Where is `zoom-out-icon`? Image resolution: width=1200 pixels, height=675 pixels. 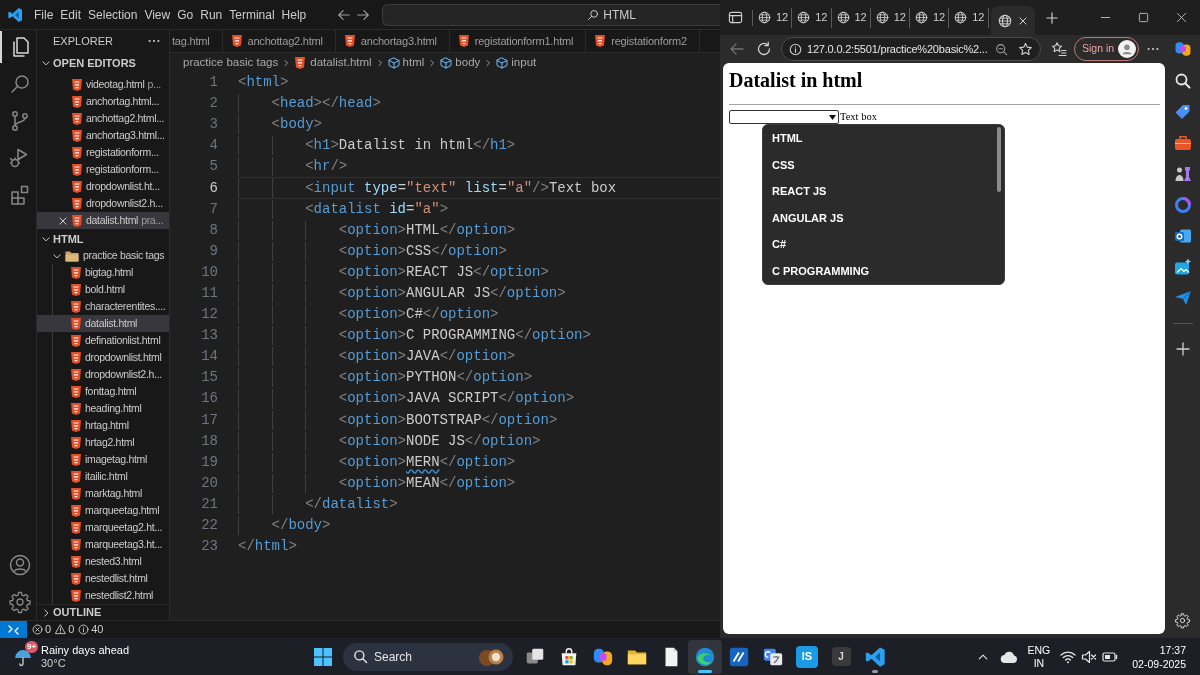 zoom-out-icon is located at coordinates (1001, 49).